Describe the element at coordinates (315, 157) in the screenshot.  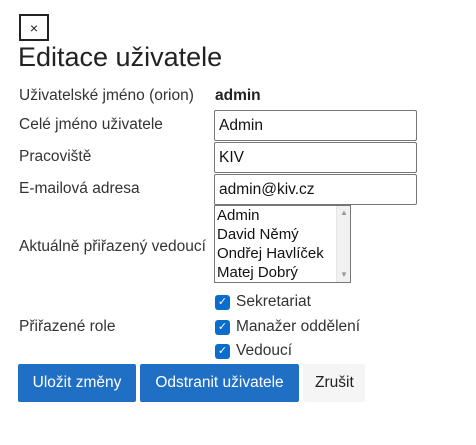
I see `workplace-field` at that location.